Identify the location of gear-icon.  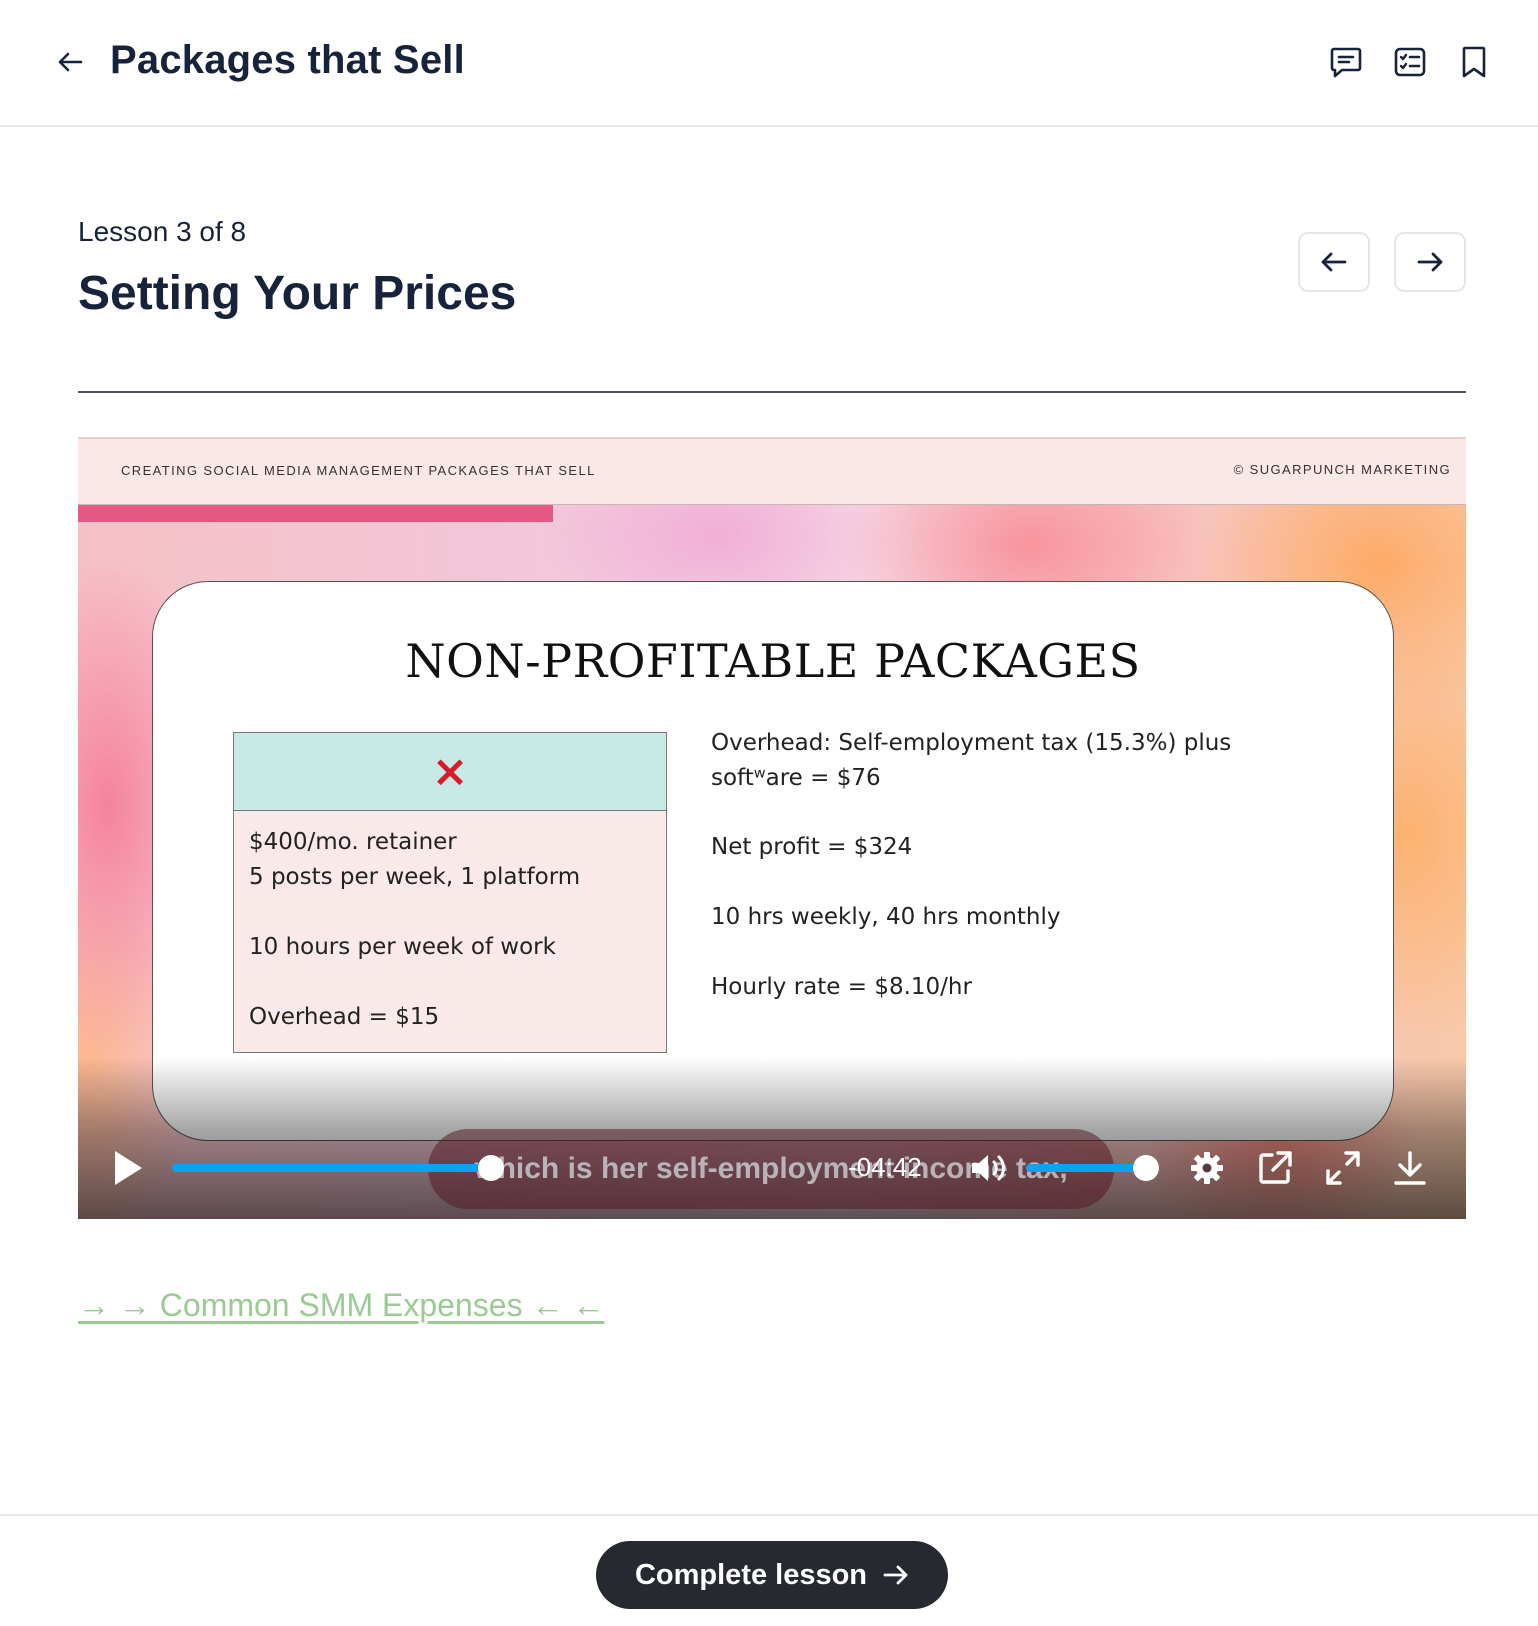
(1207, 1168).